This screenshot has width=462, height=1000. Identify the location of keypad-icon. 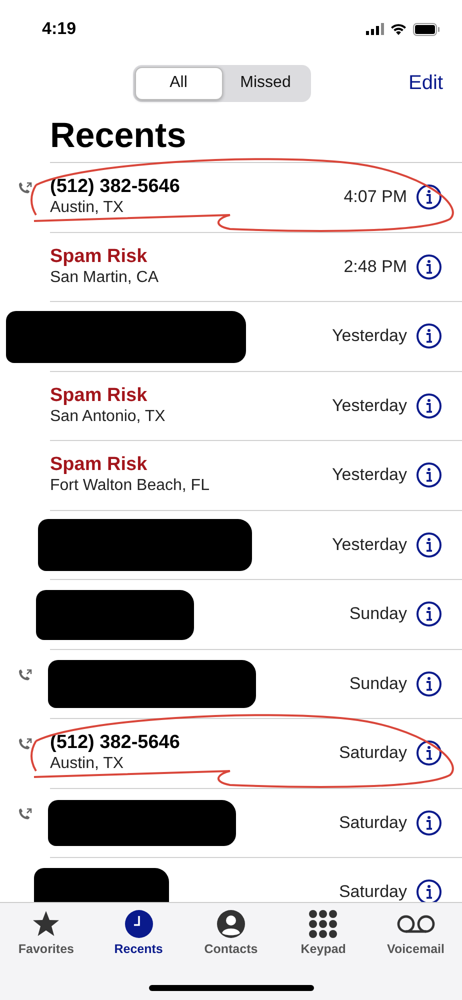
(323, 924).